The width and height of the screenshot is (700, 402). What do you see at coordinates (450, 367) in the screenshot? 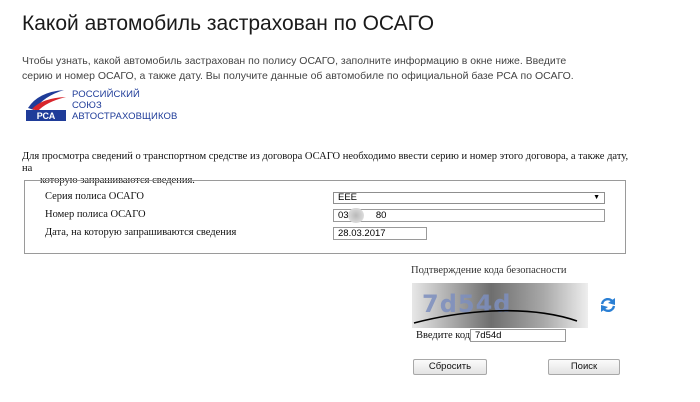
I see `reset-button: Сбросить` at bounding box center [450, 367].